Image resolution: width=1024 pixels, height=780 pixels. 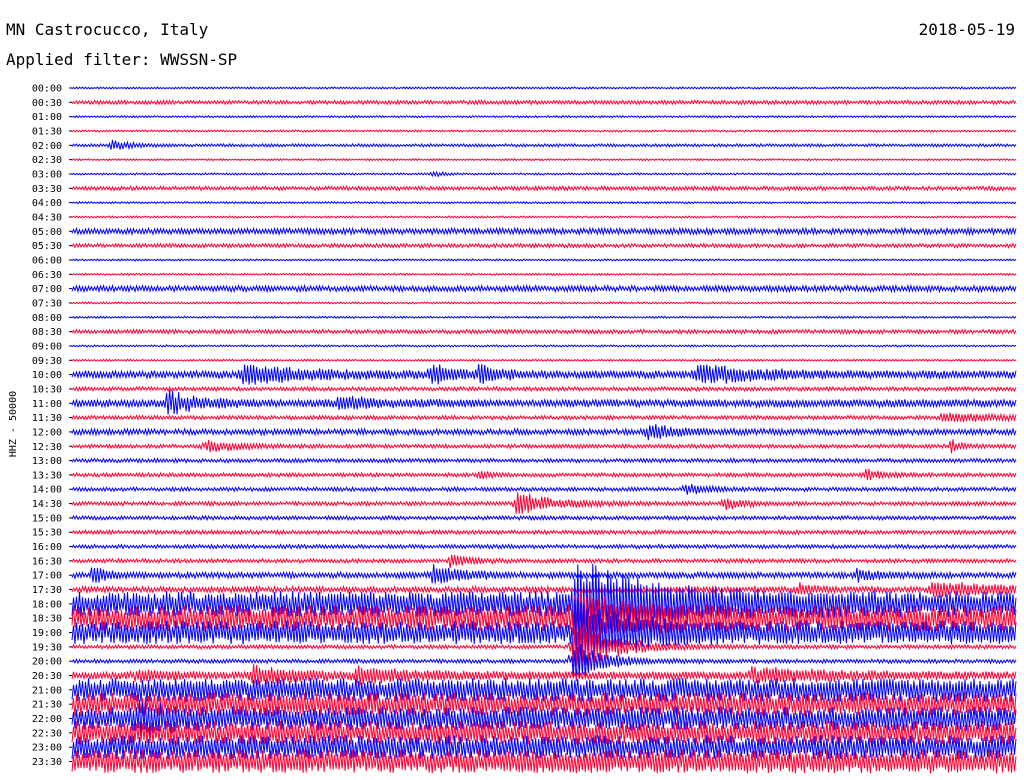 What do you see at coordinates (47, 303) in the screenshot?
I see `time-label: 07:30` at bounding box center [47, 303].